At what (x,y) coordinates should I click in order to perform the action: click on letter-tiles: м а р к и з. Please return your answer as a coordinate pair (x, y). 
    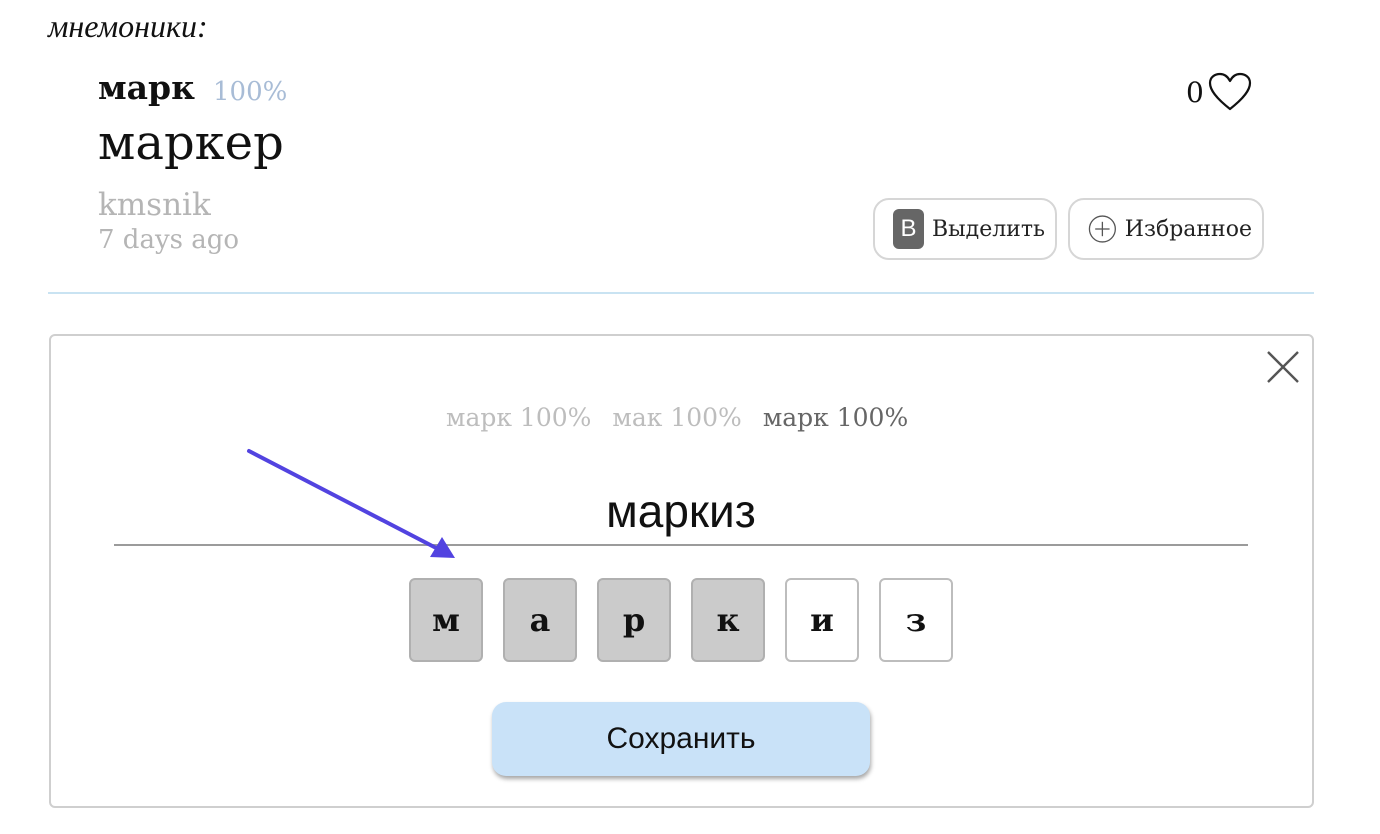
    Looking at the image, I should click on (681, 620).